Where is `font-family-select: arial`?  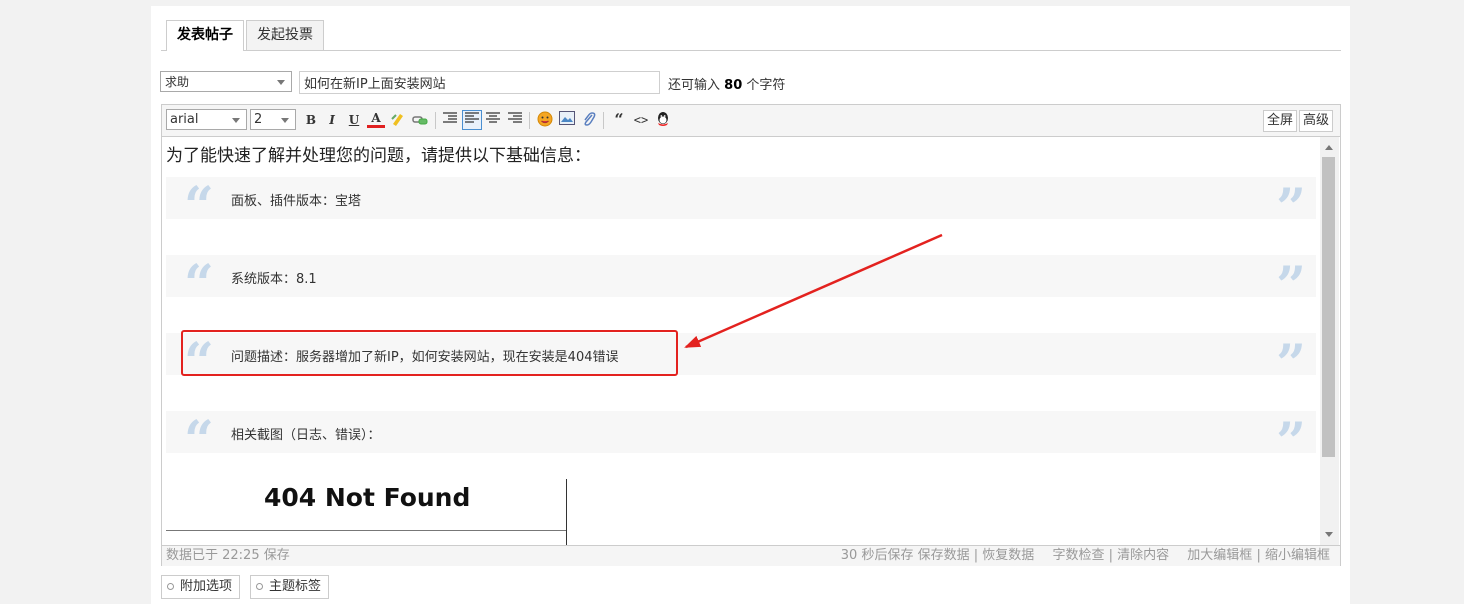
font-family-select: arial is located at coordinates (206, 119).